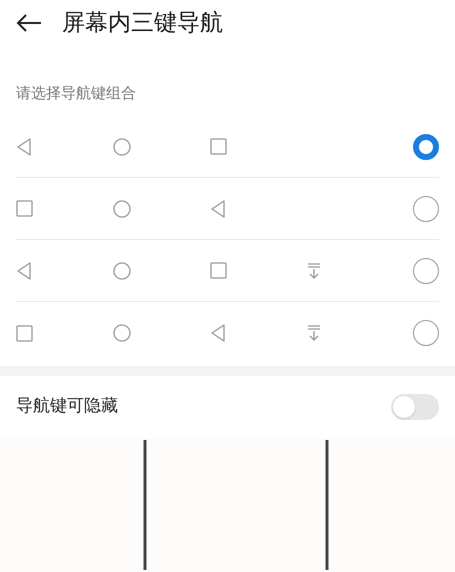 The width and height of the screenshot is (455, 572). I want to click on setting-label: 导航键可隐藏, so click(67, 406).